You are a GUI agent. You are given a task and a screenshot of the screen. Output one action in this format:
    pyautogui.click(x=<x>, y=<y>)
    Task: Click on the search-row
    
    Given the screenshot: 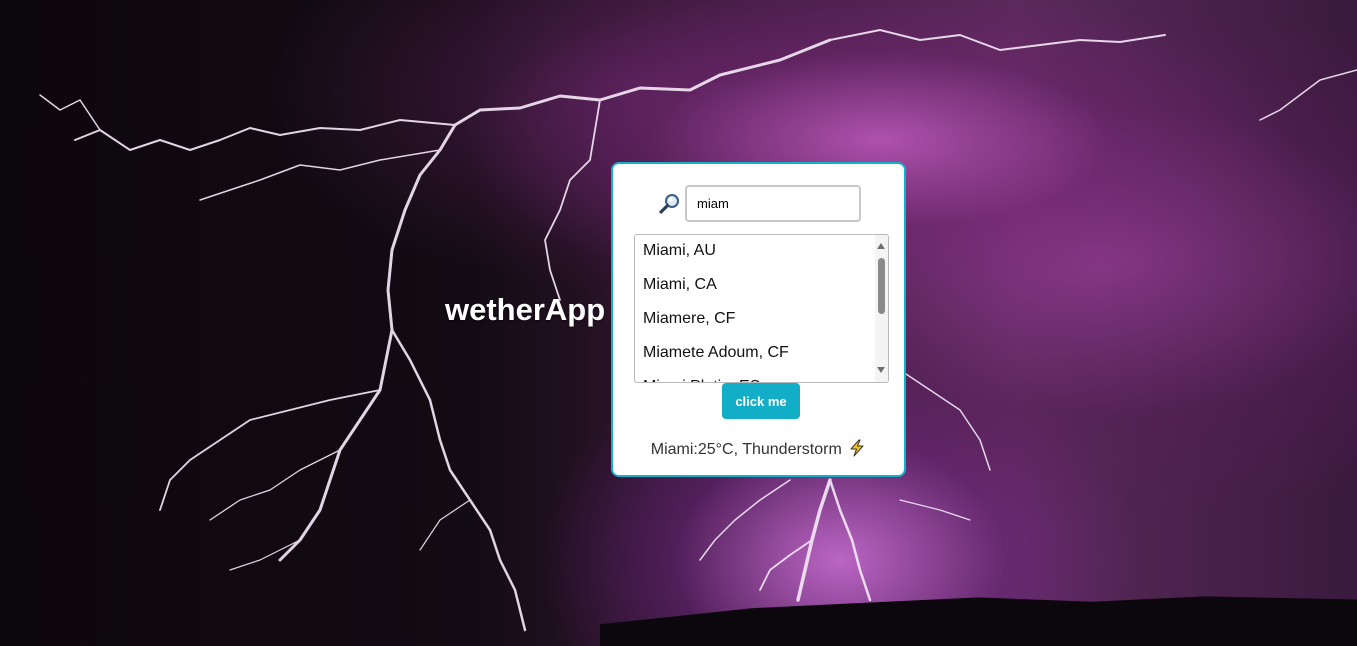 What is the action you would take?
    pyautogui.click(x=760, y=203)
    